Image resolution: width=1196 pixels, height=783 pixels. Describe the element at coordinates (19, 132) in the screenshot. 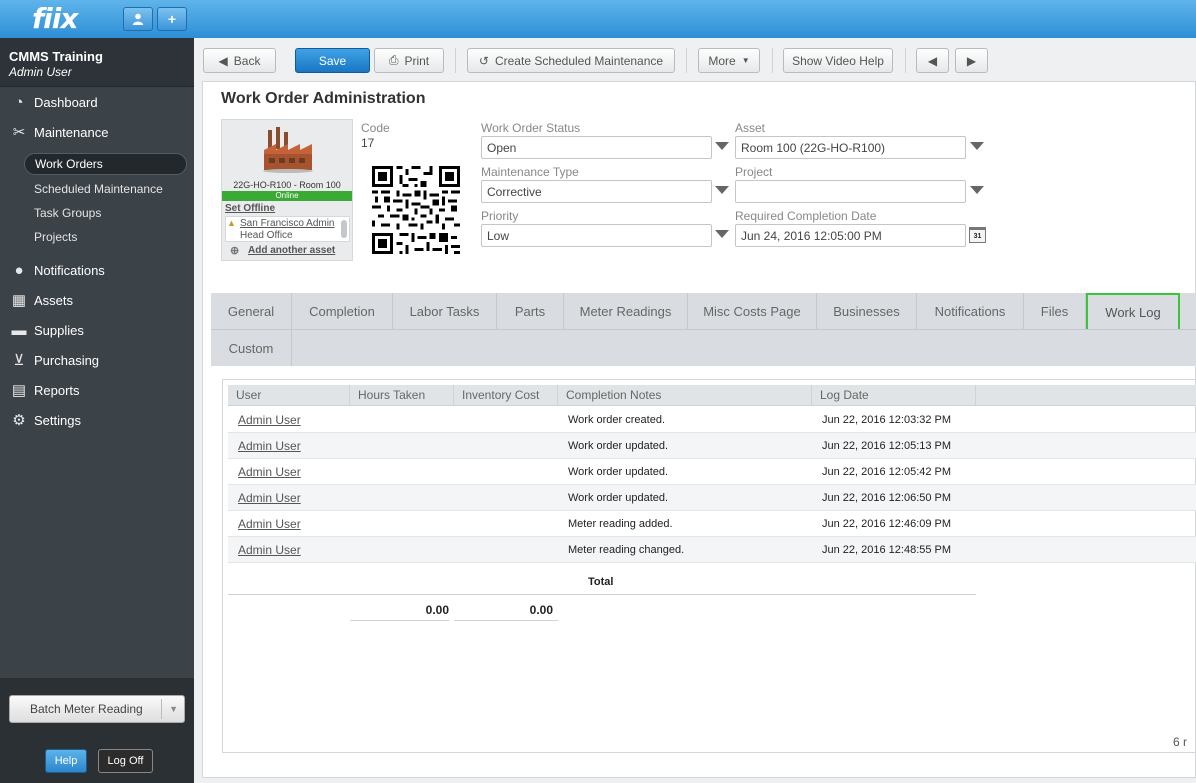

I see `tools-icon: ✂` at that location.